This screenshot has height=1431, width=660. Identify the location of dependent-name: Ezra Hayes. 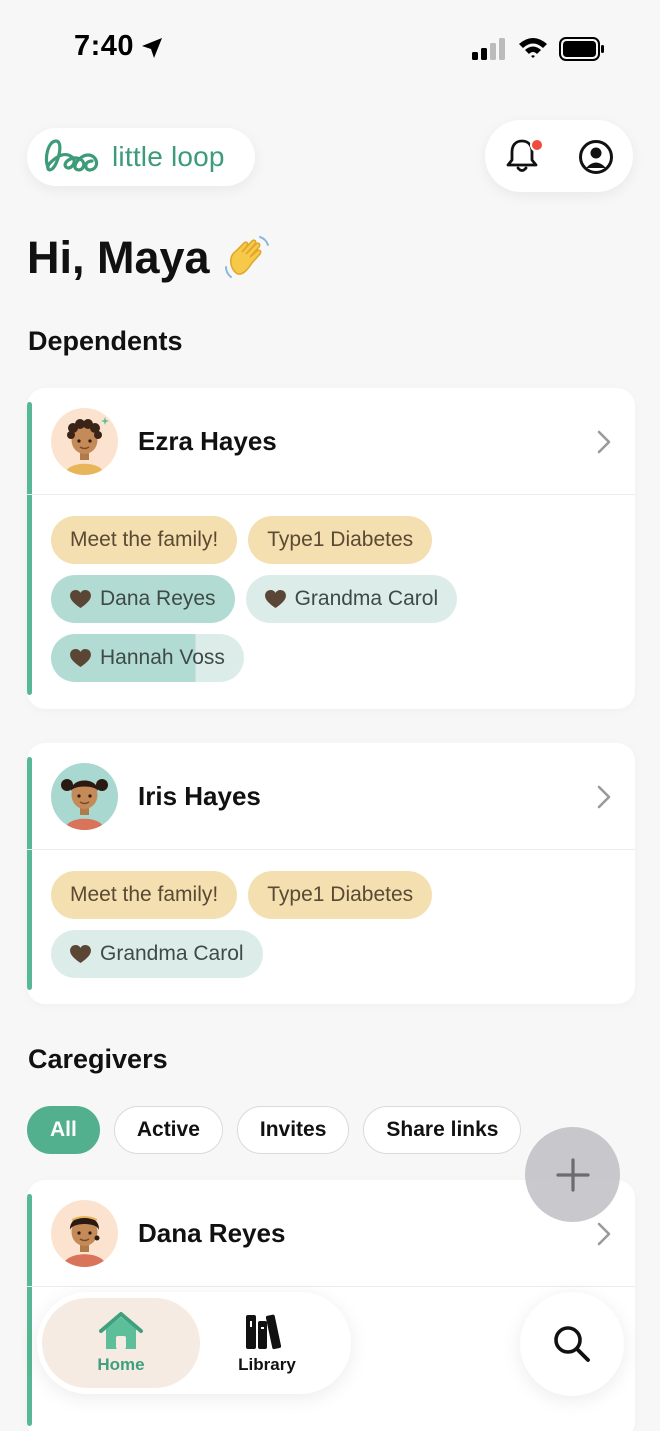
(207, 441).